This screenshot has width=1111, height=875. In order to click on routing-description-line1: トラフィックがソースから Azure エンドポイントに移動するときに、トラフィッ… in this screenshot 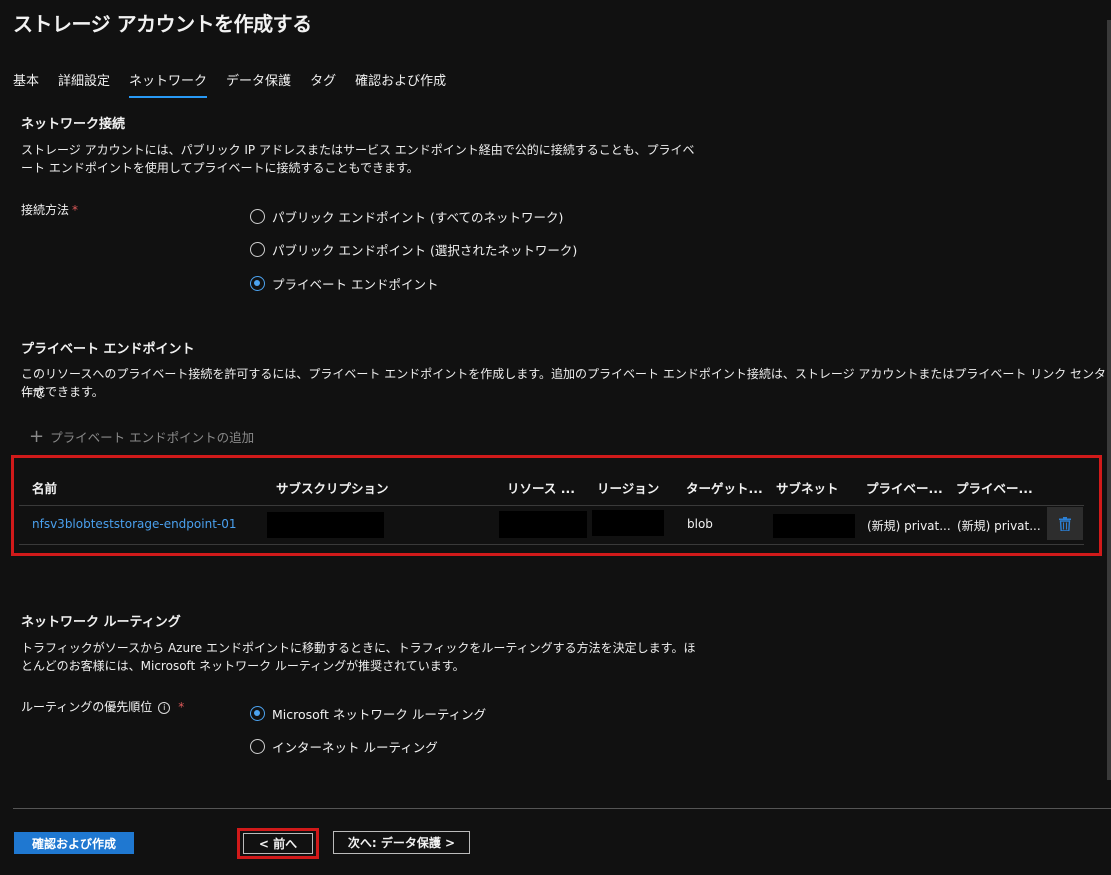, I will do `click(358, 648)`.